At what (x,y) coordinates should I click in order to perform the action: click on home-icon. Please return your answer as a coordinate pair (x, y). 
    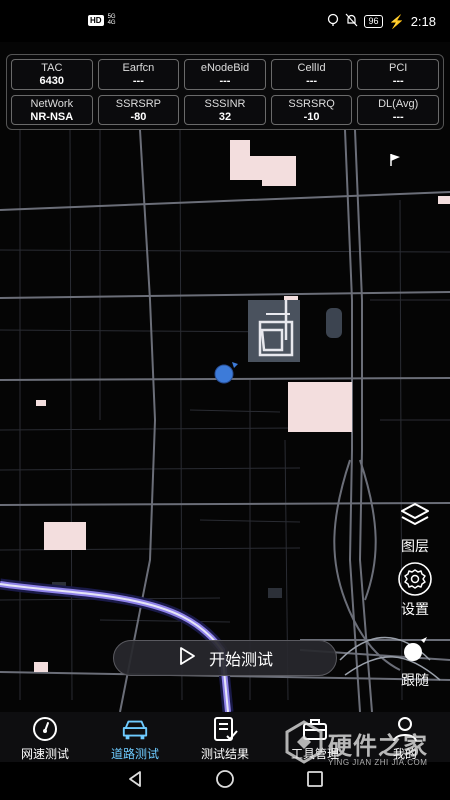
    Looking at the image, I should click on (225, 781).